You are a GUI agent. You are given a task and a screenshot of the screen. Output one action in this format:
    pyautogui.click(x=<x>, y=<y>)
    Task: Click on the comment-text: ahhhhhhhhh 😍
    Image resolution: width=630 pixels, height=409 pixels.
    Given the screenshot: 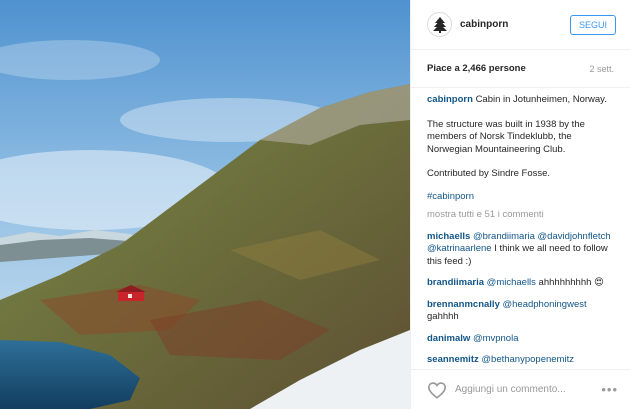 What is the action you would take?
    pyautogui.click(x=569, y=282)
    